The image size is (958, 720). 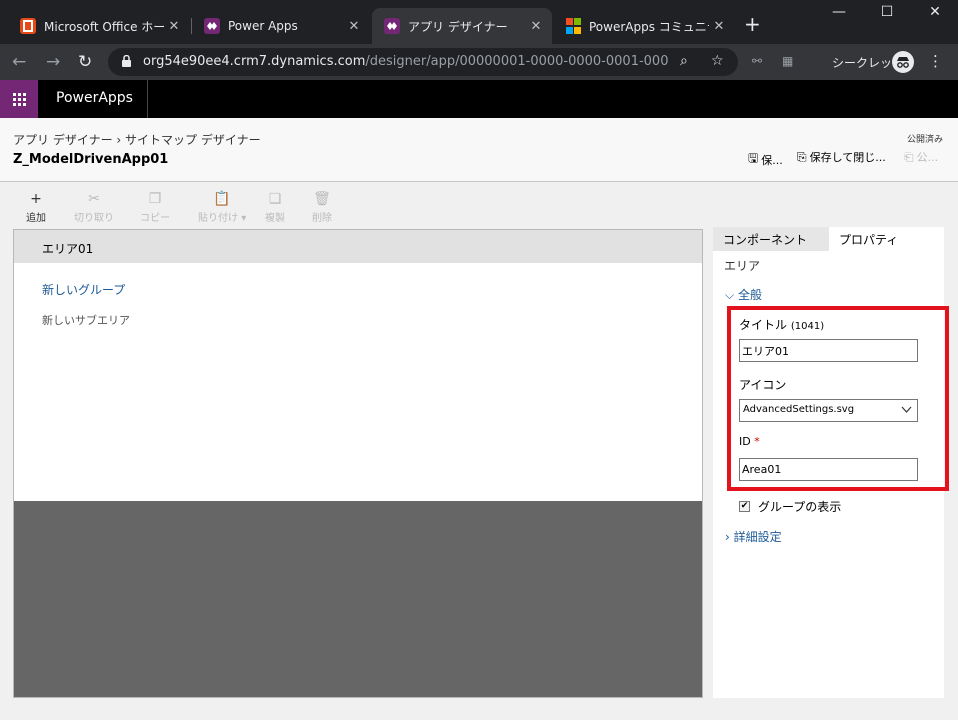 What do you see at coordinates (126, 61) in the screenshot?
I see `lock-icon` at bounding box center [126, 61].